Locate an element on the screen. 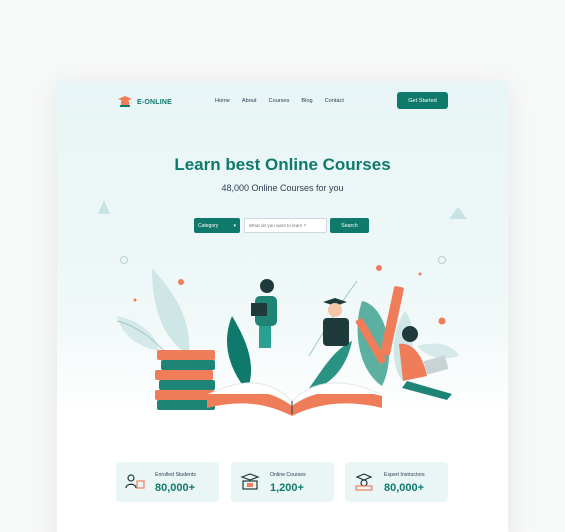 The height and width of the screenshot is (532, 565). stat-label: Expert Instructors is located at coordinates (404, 475).